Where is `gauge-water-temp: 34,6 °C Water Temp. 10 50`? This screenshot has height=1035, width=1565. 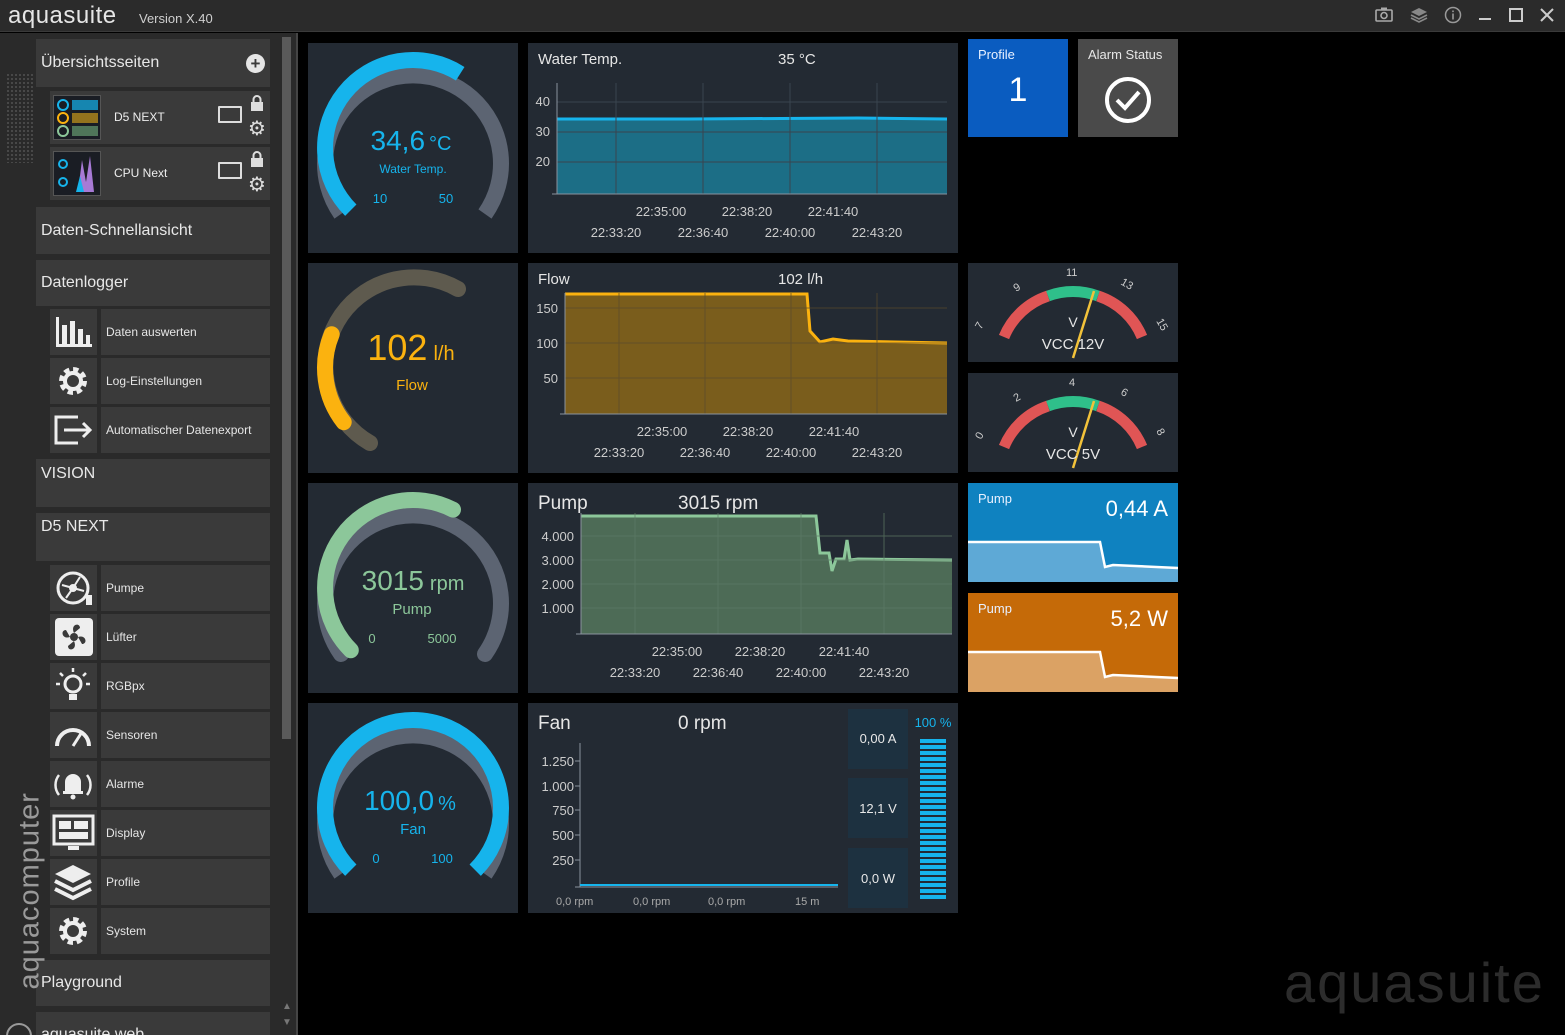
gauge-water-temp: 34,6 °C Water Temp. 10 50 is located at coordinates (413, 148).